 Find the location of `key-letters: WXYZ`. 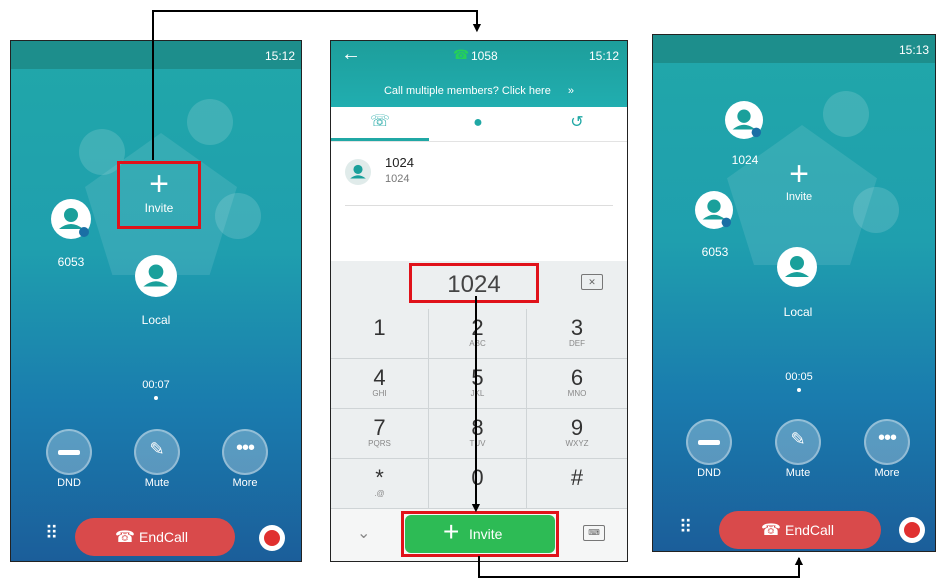

key-letters: WXYZ is located at coordinates (577, 443).